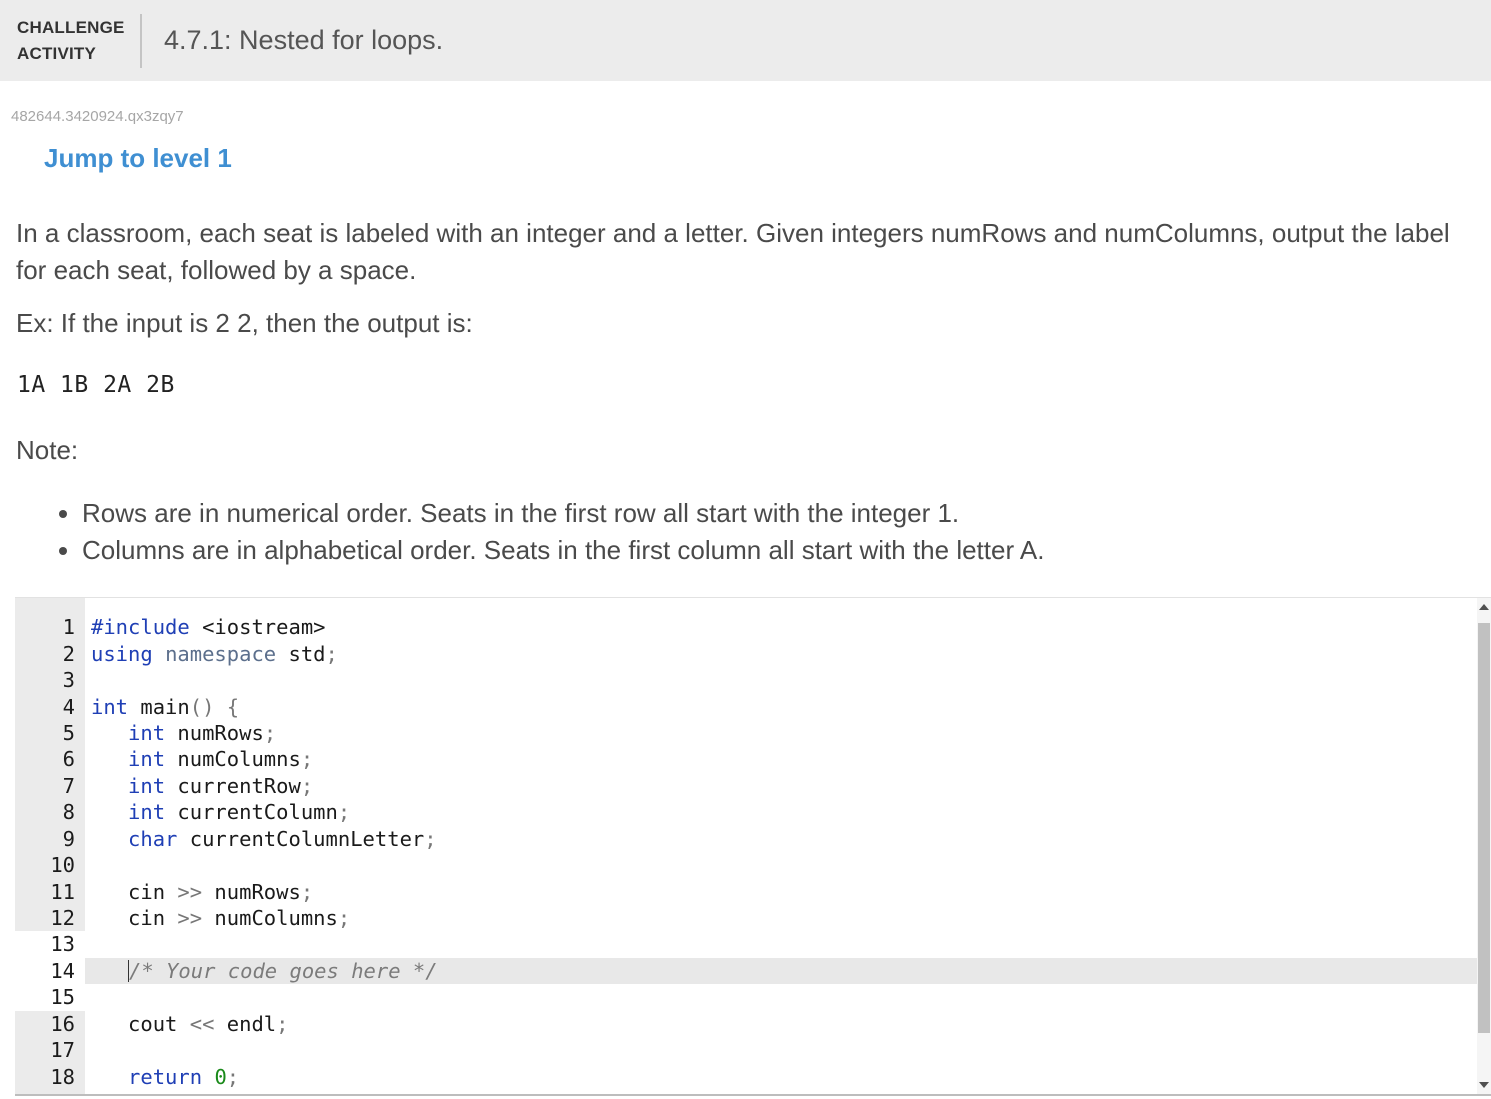 The width and height of the screenshot is (1491, 1099). I want to click on code-line: 17, so click(746, 1050).